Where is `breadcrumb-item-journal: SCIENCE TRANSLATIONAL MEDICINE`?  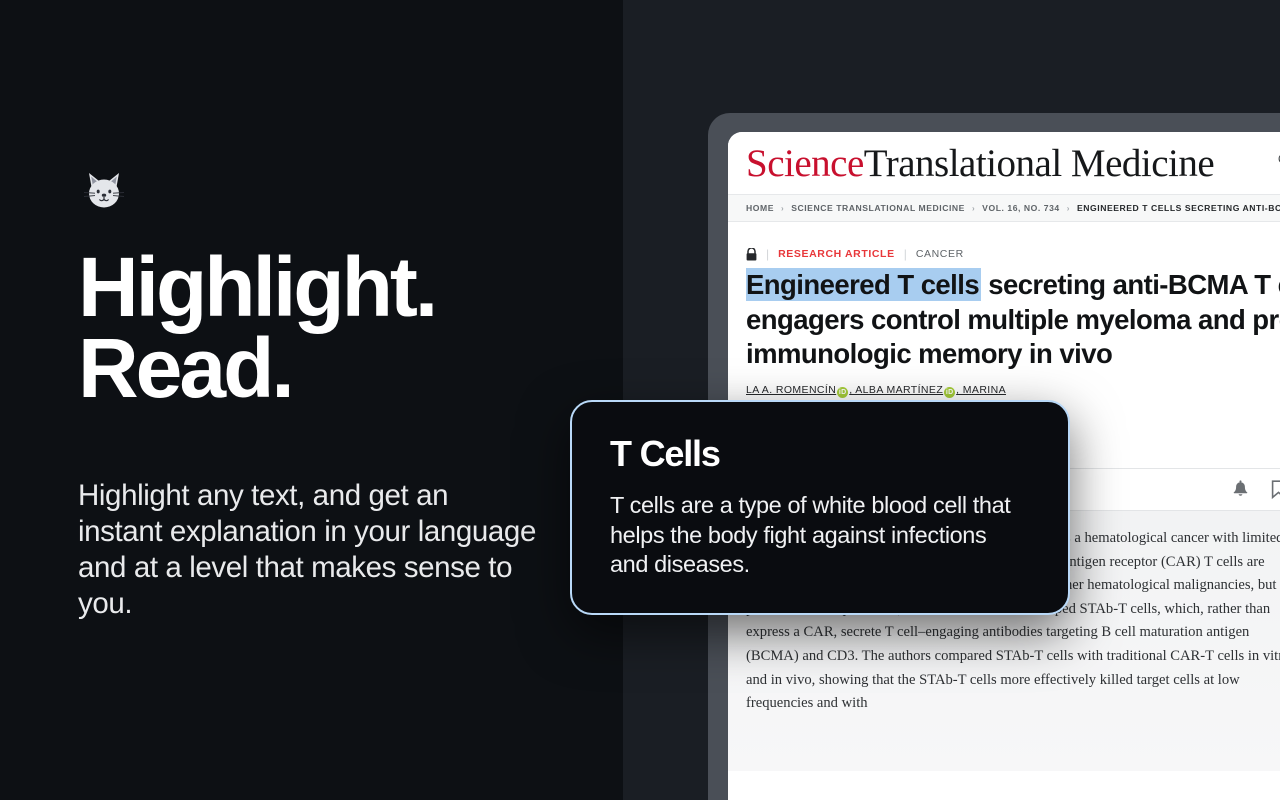 breadcrumb-item-journal: SCIENCE TRANSLATIONAL MEDICINE is located at coordinates (878, 208).